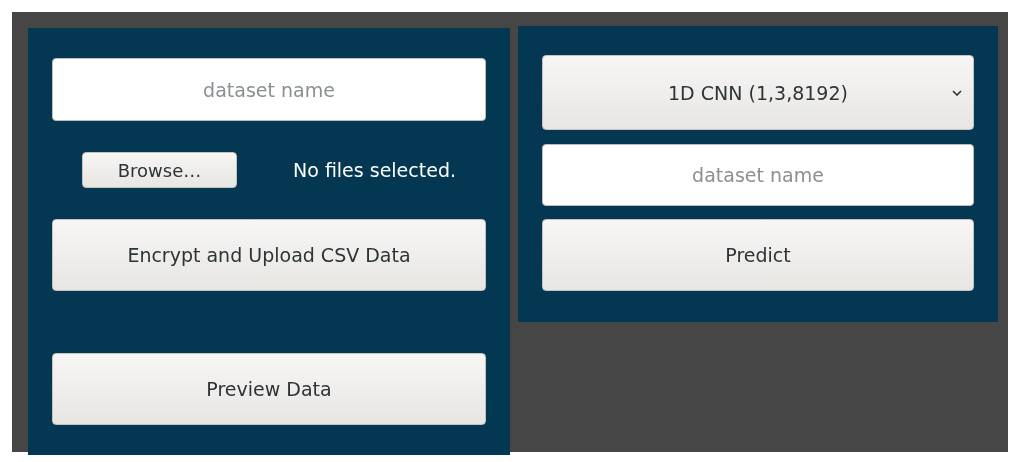  I want to click on preview-button: Preview Data, so click(269, 389).